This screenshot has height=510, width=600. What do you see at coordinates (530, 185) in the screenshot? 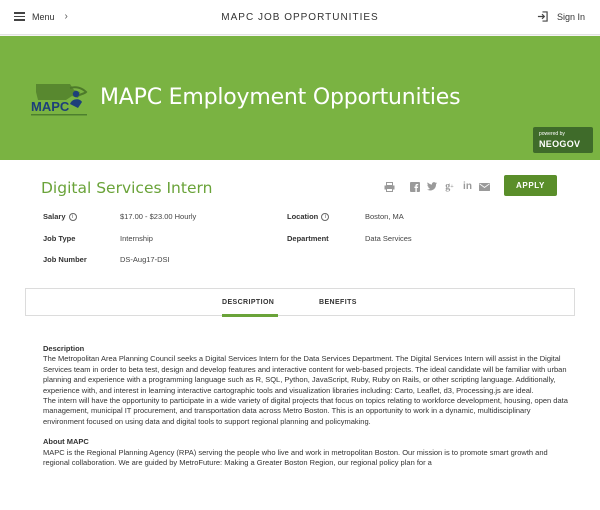
I see `apply-button: APPLY` at bounding box center [530, 185].